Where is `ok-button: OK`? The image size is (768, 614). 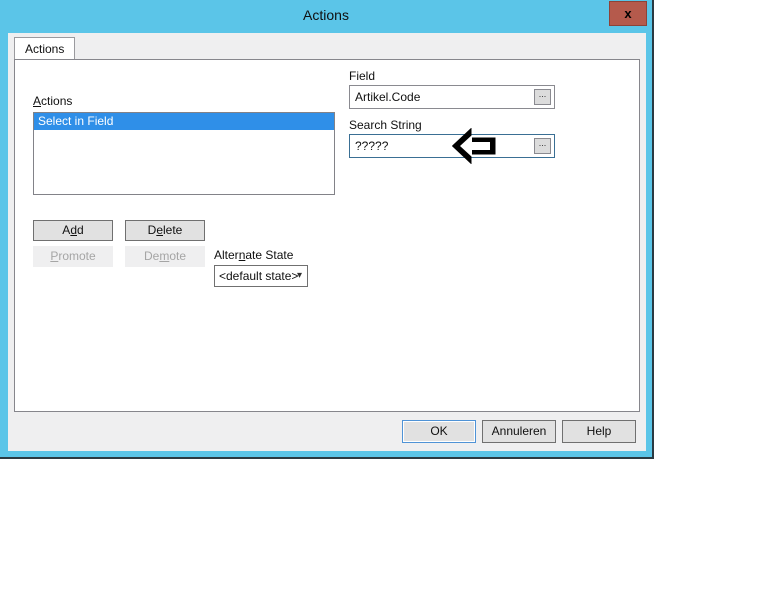 ok-button: OK is located at coordinates (439, 431).